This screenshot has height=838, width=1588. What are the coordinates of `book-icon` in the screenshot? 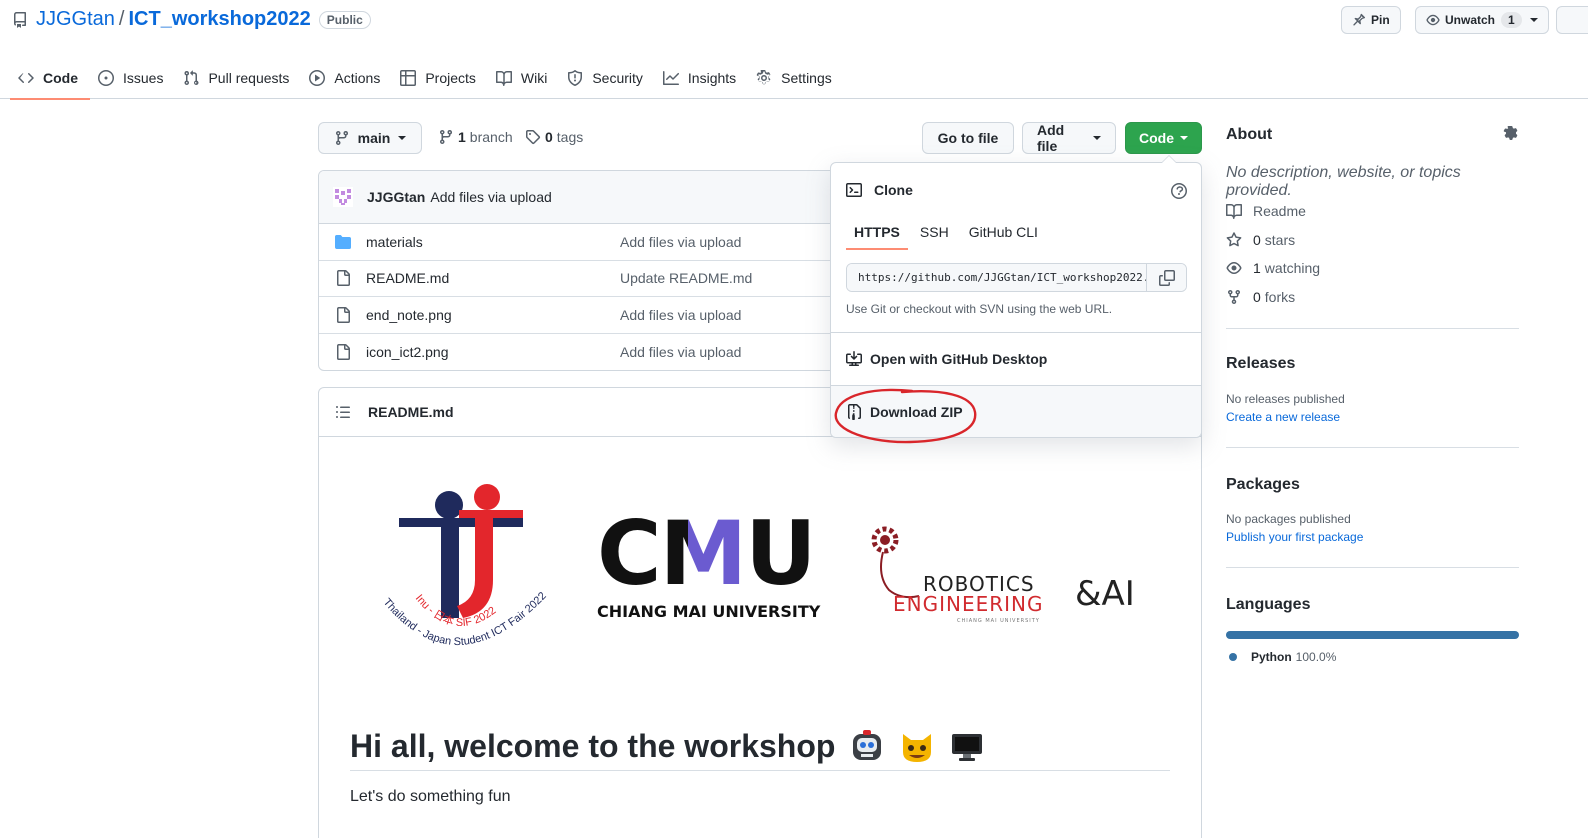 It's located at (1239, 211).